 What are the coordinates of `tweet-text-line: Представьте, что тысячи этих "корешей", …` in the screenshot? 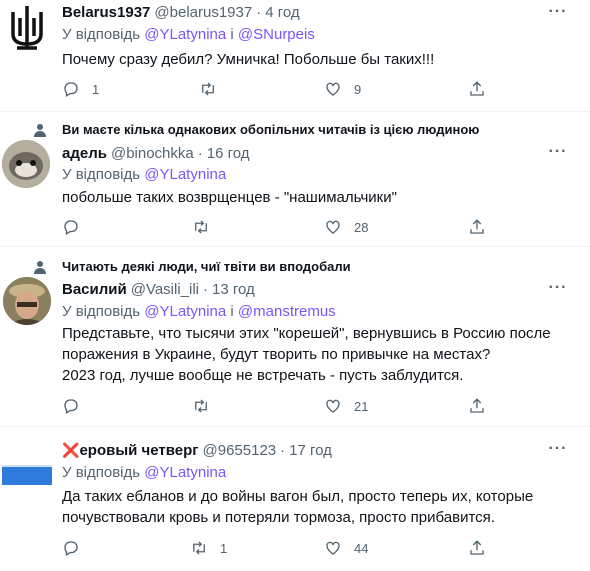 It's located at (306, 333).